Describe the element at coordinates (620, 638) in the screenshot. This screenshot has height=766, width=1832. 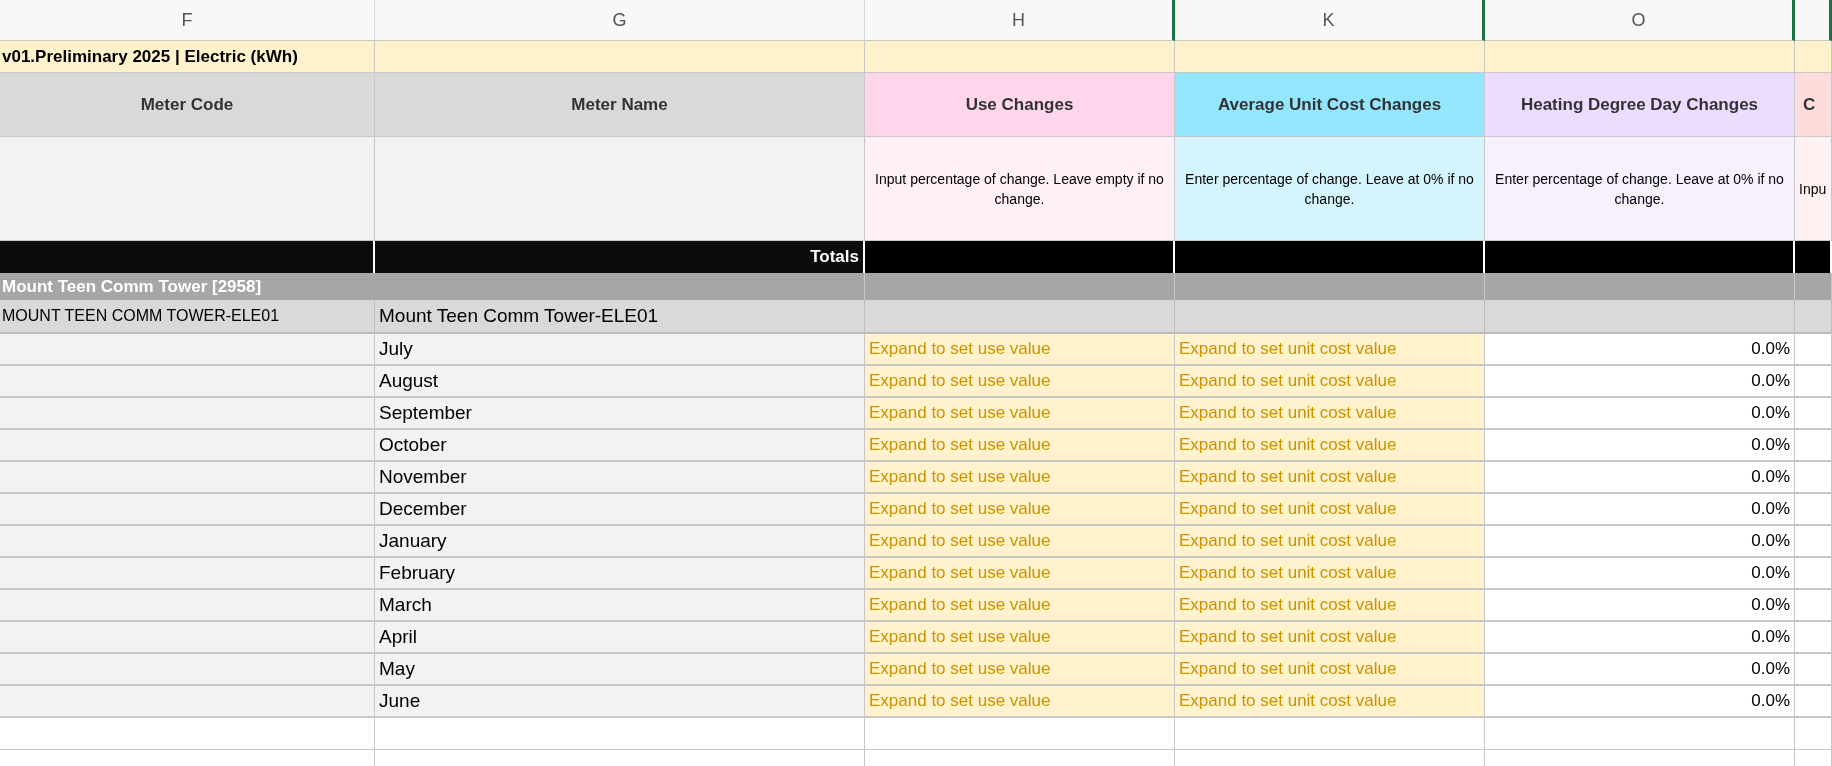
I see `month-cell: April` at that location.